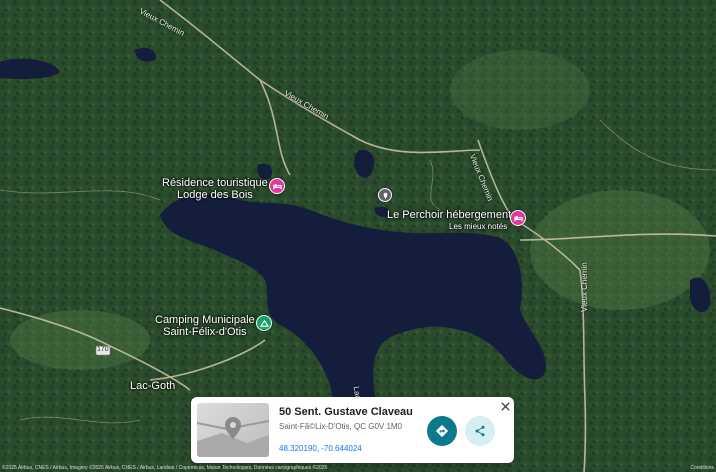  Describe the element at coordinates (205, 332) in the screenshot. I see `place-name: Saint-Félix-d'Otis` at that location.